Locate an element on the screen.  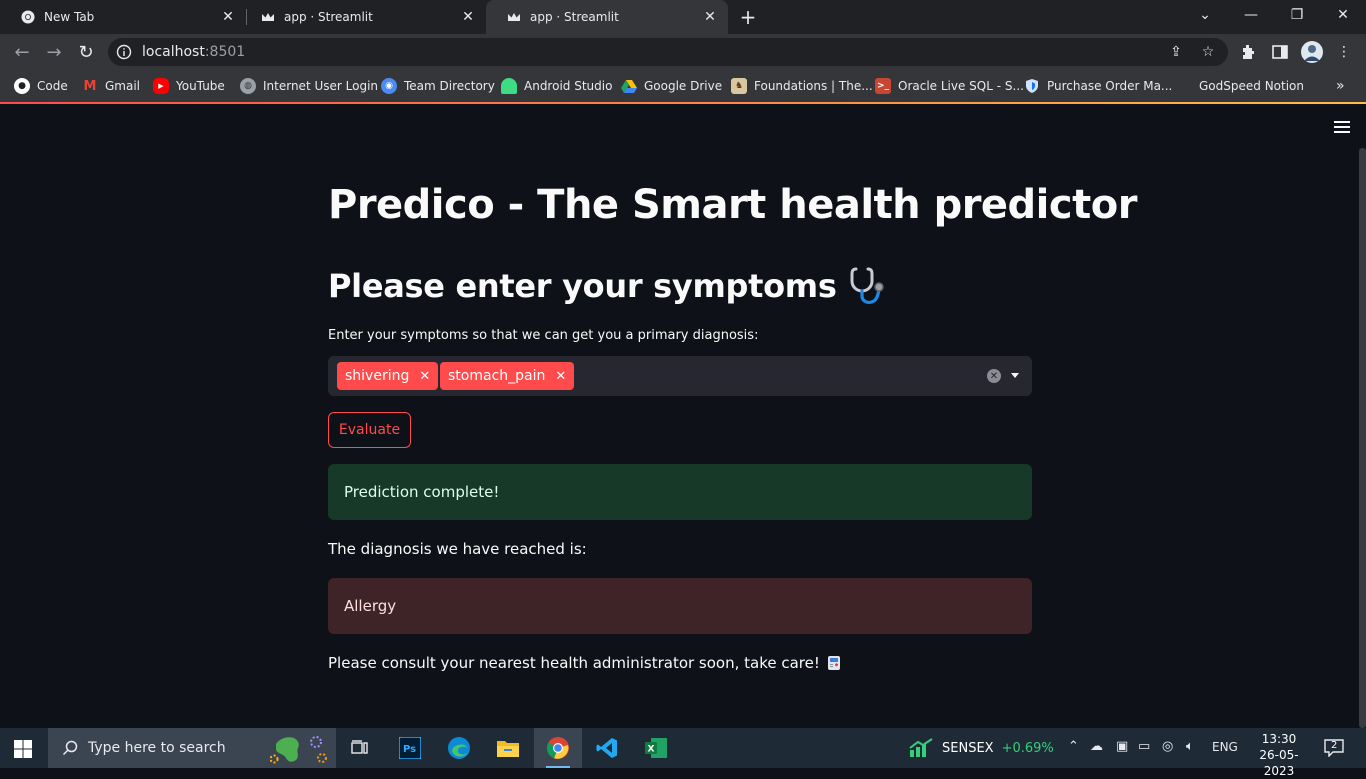
stock-ticker-widget: SENSEX +0.69% is located at coordinates (981, 748).